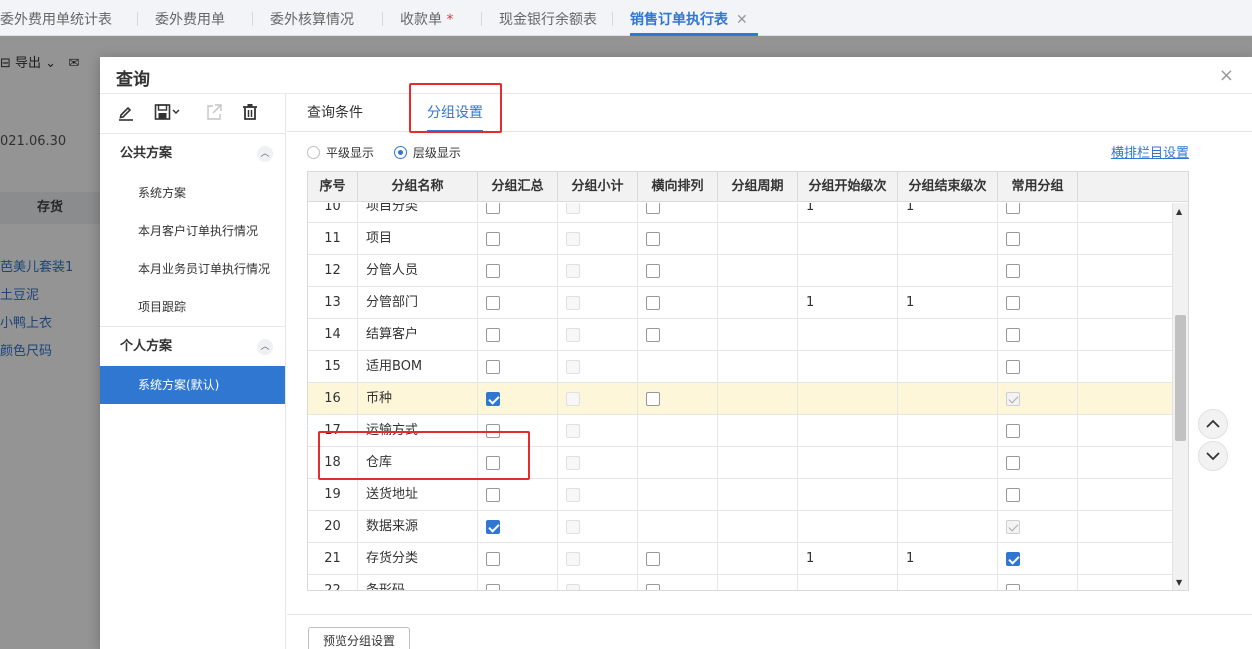 The width and height of the screenshot is (1252, 649). What do you see at coordinates (539, 18) in the screenshot?
I see `tab-cash-bank-balance: 现金银行余额表` at bounding box center [539, 18].